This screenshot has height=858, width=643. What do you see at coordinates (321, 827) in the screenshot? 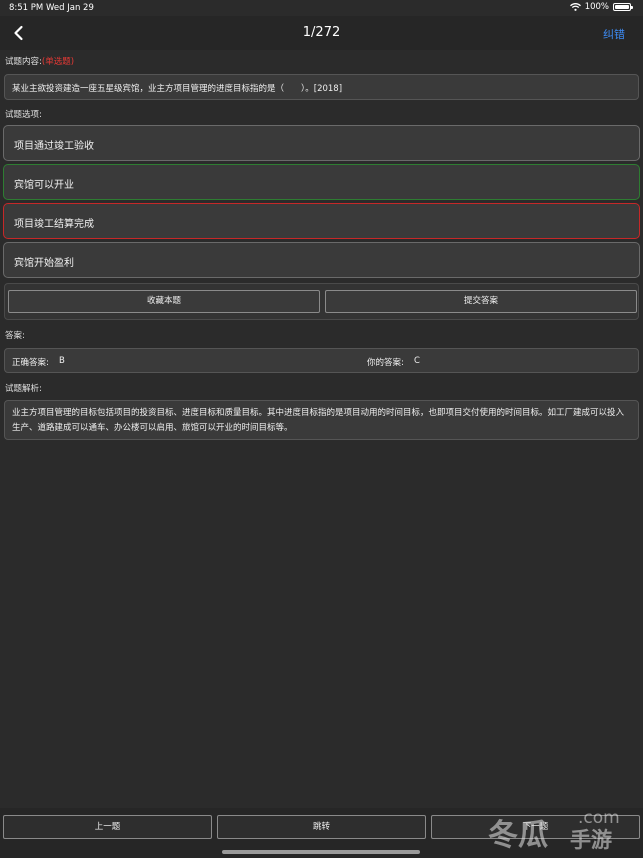
I see `jump-button: 跳转` at bounding box center [321, 827].